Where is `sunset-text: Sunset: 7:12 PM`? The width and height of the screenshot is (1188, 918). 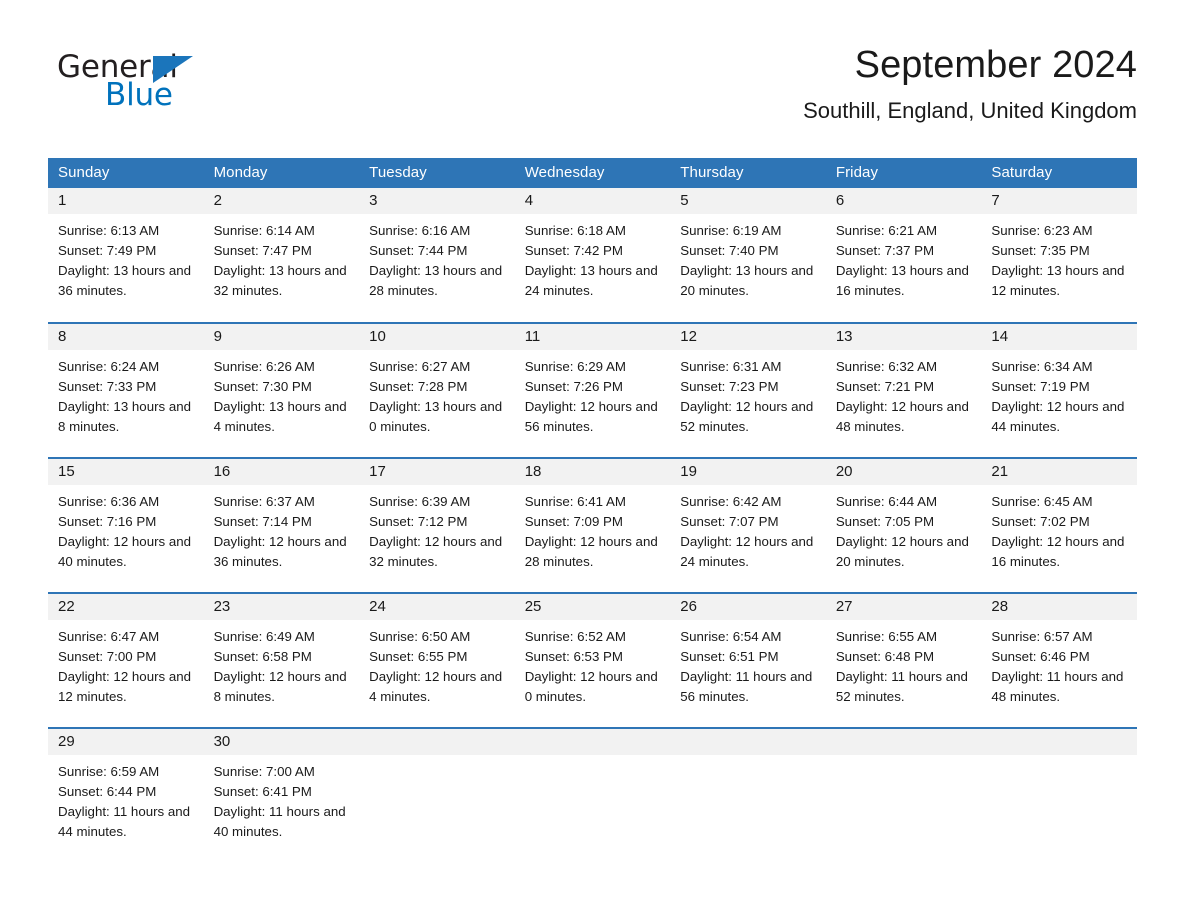
sunset-text: Sunset: 7:12 PM is located at coordinates (418, 521).